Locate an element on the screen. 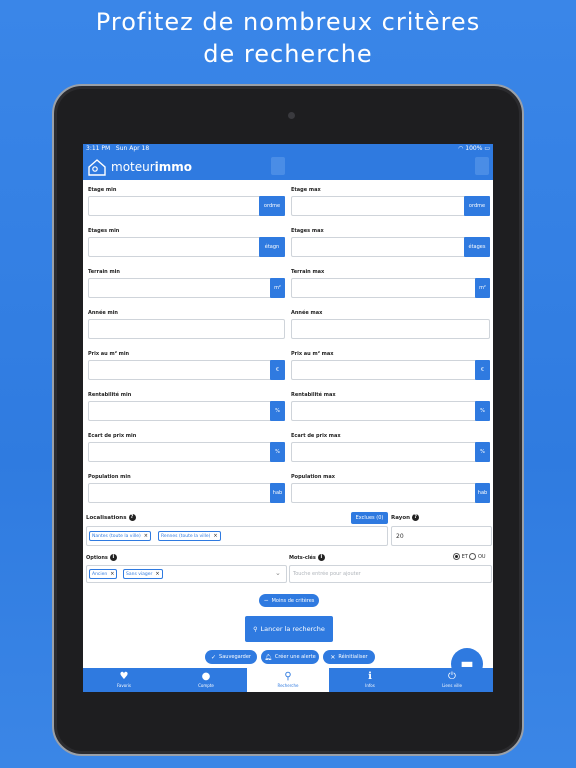  prix-m2-max-suffix: € is located at coordinates (482, 370).